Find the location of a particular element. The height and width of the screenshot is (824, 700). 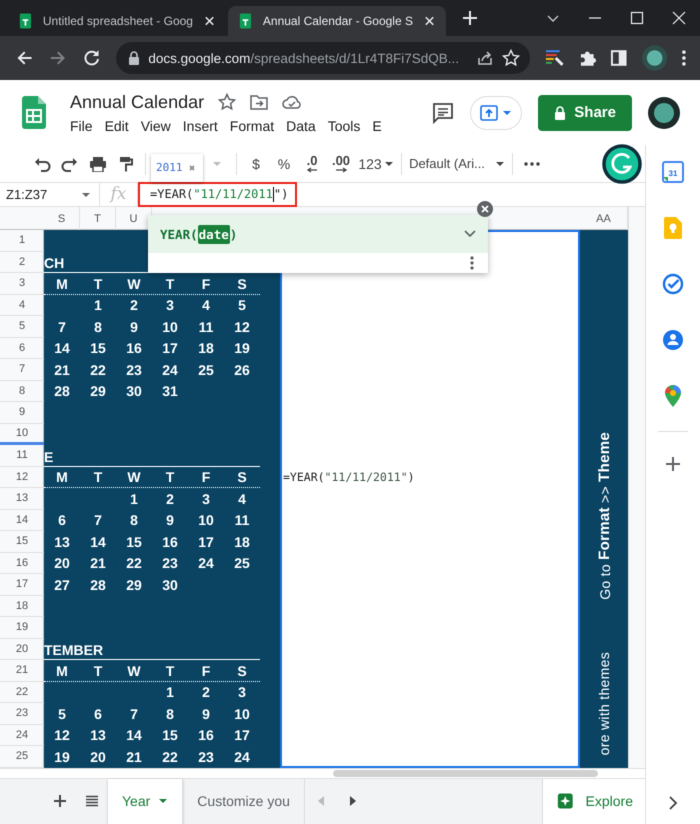

sidebar-icon is located at coordinates (619, 58).